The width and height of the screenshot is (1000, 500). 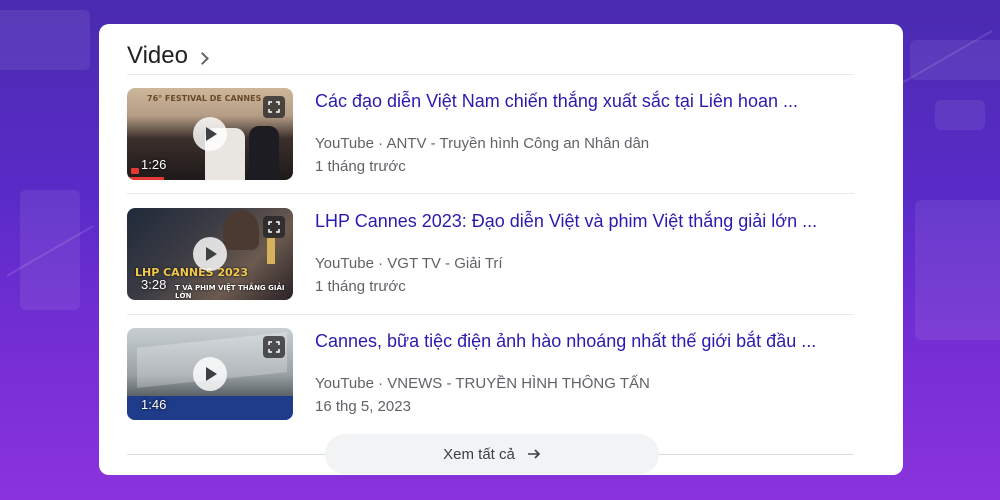 I want to click on chevron-right-icon, so click(x=202, y=58).